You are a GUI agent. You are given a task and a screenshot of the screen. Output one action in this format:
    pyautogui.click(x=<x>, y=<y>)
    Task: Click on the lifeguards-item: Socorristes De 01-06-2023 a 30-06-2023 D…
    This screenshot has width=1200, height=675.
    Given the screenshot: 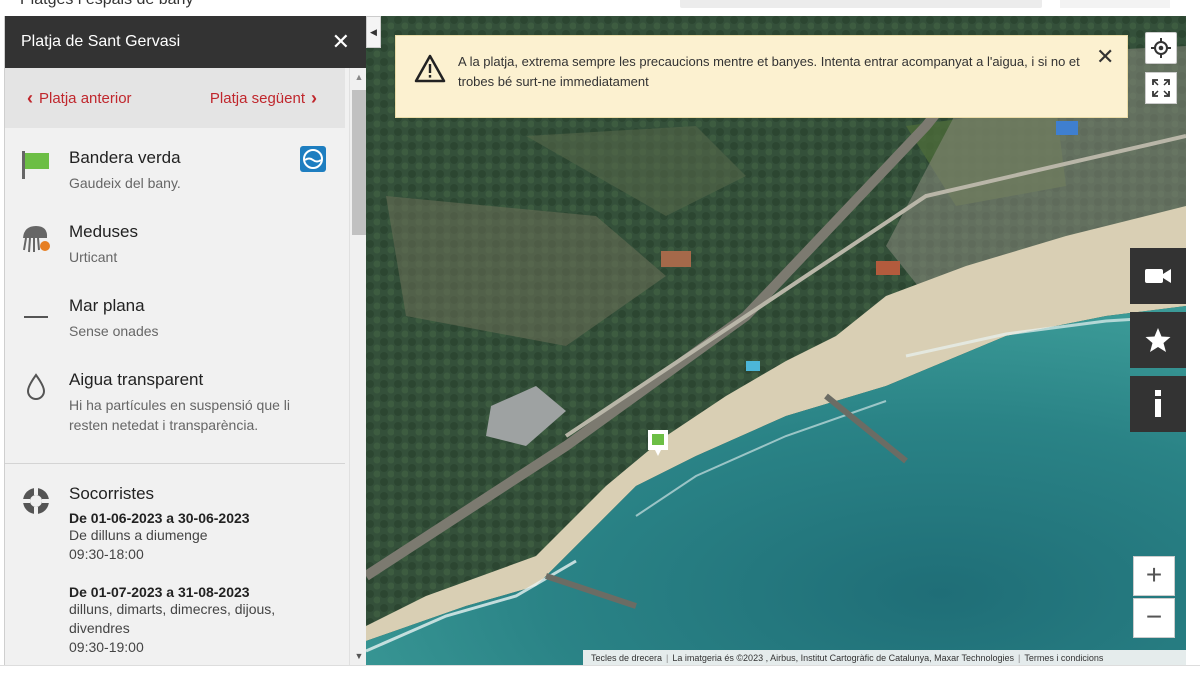 What is the action you would take?
    pyautogui.click(x=175, y=570)
    